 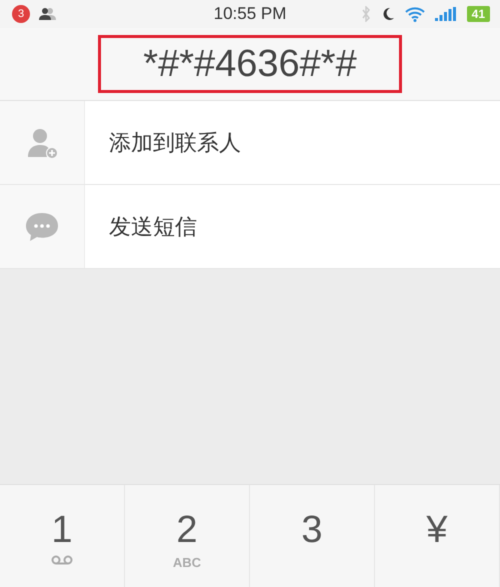 I want to click on moon-icon, so click(x=387, y=14).